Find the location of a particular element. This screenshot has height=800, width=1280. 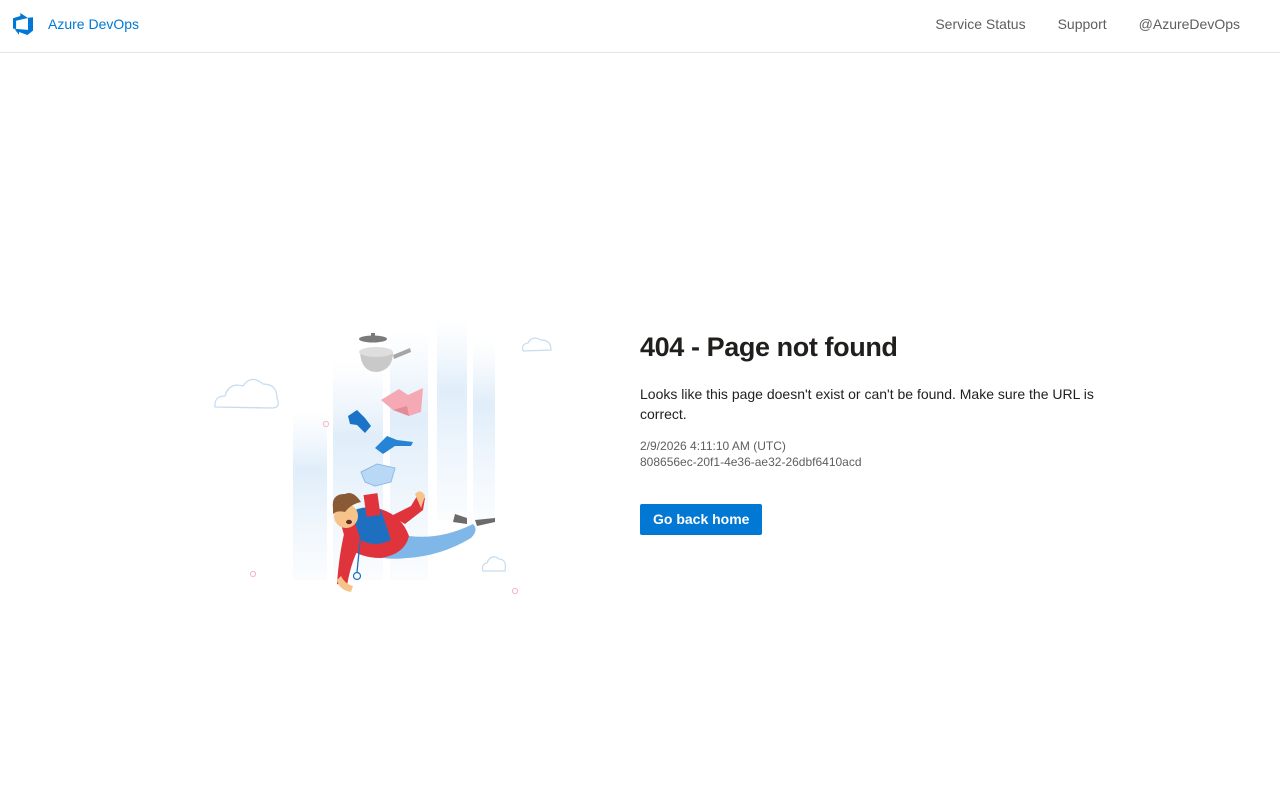

error-timestamp: 2/9/2026 4:11:10 AM (UTC) is located at coordinates (713, 446).